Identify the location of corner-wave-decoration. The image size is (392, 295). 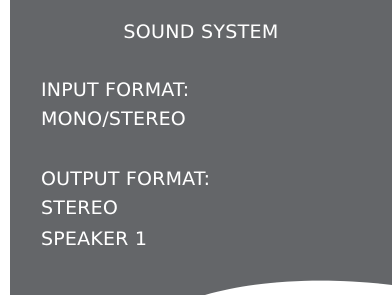
(298, 287).